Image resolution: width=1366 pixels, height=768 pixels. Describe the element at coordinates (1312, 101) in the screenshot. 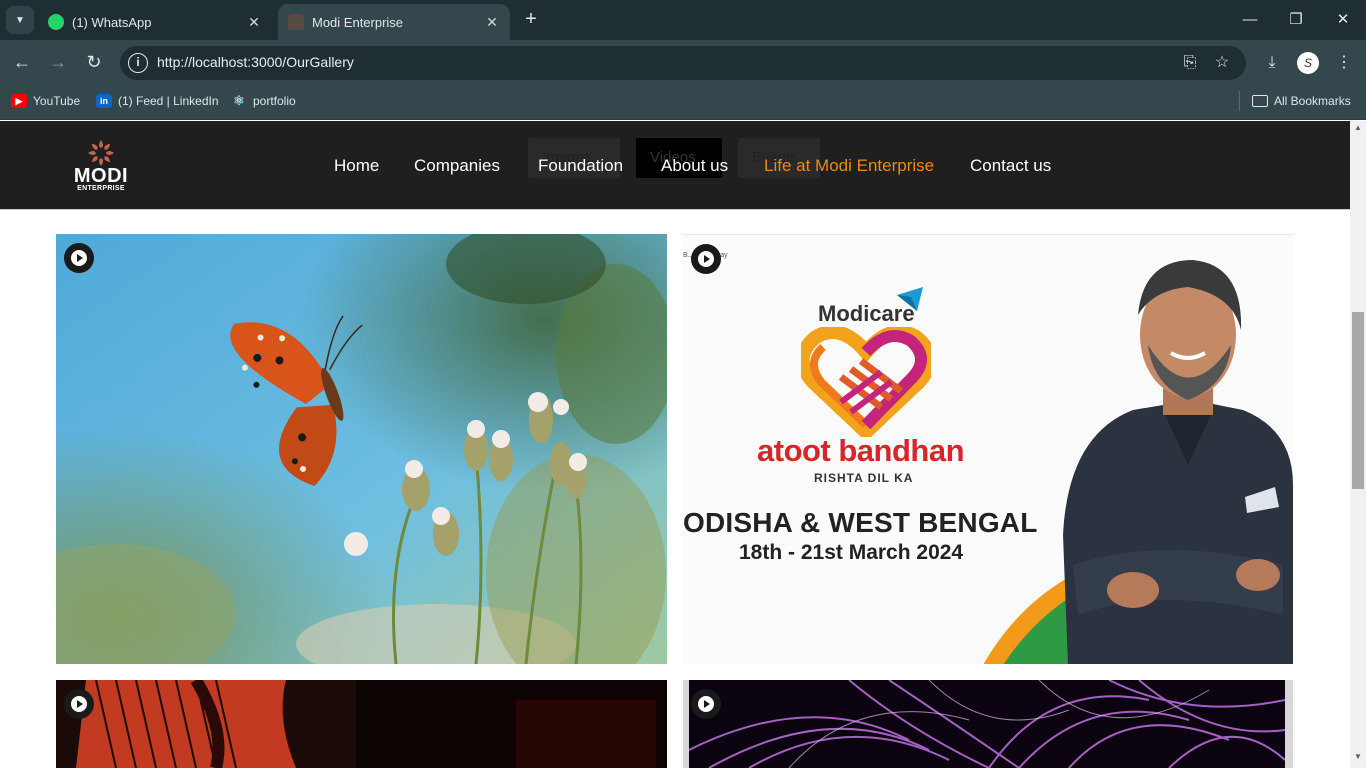

I see `all-bookmarks-label: All Bookmarks` at that location.